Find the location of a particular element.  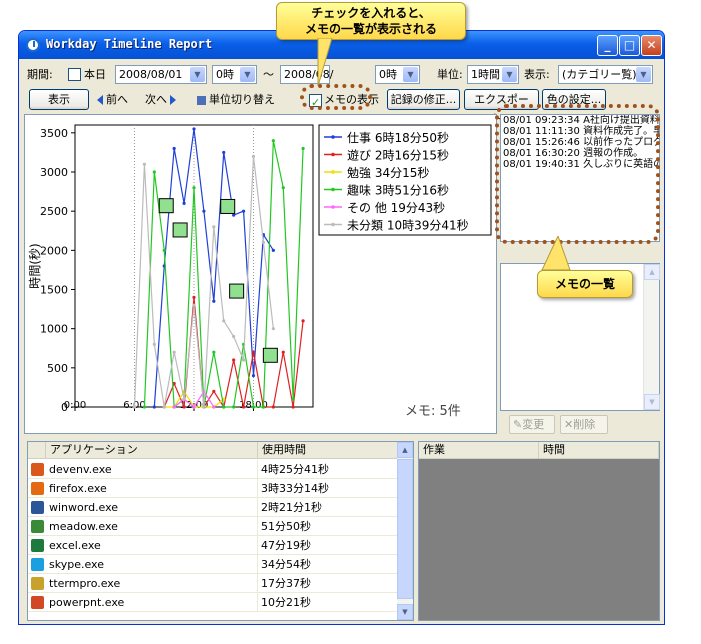

application-table-scrollbar: ▲ ▼ is located at coordinates (405, 531).